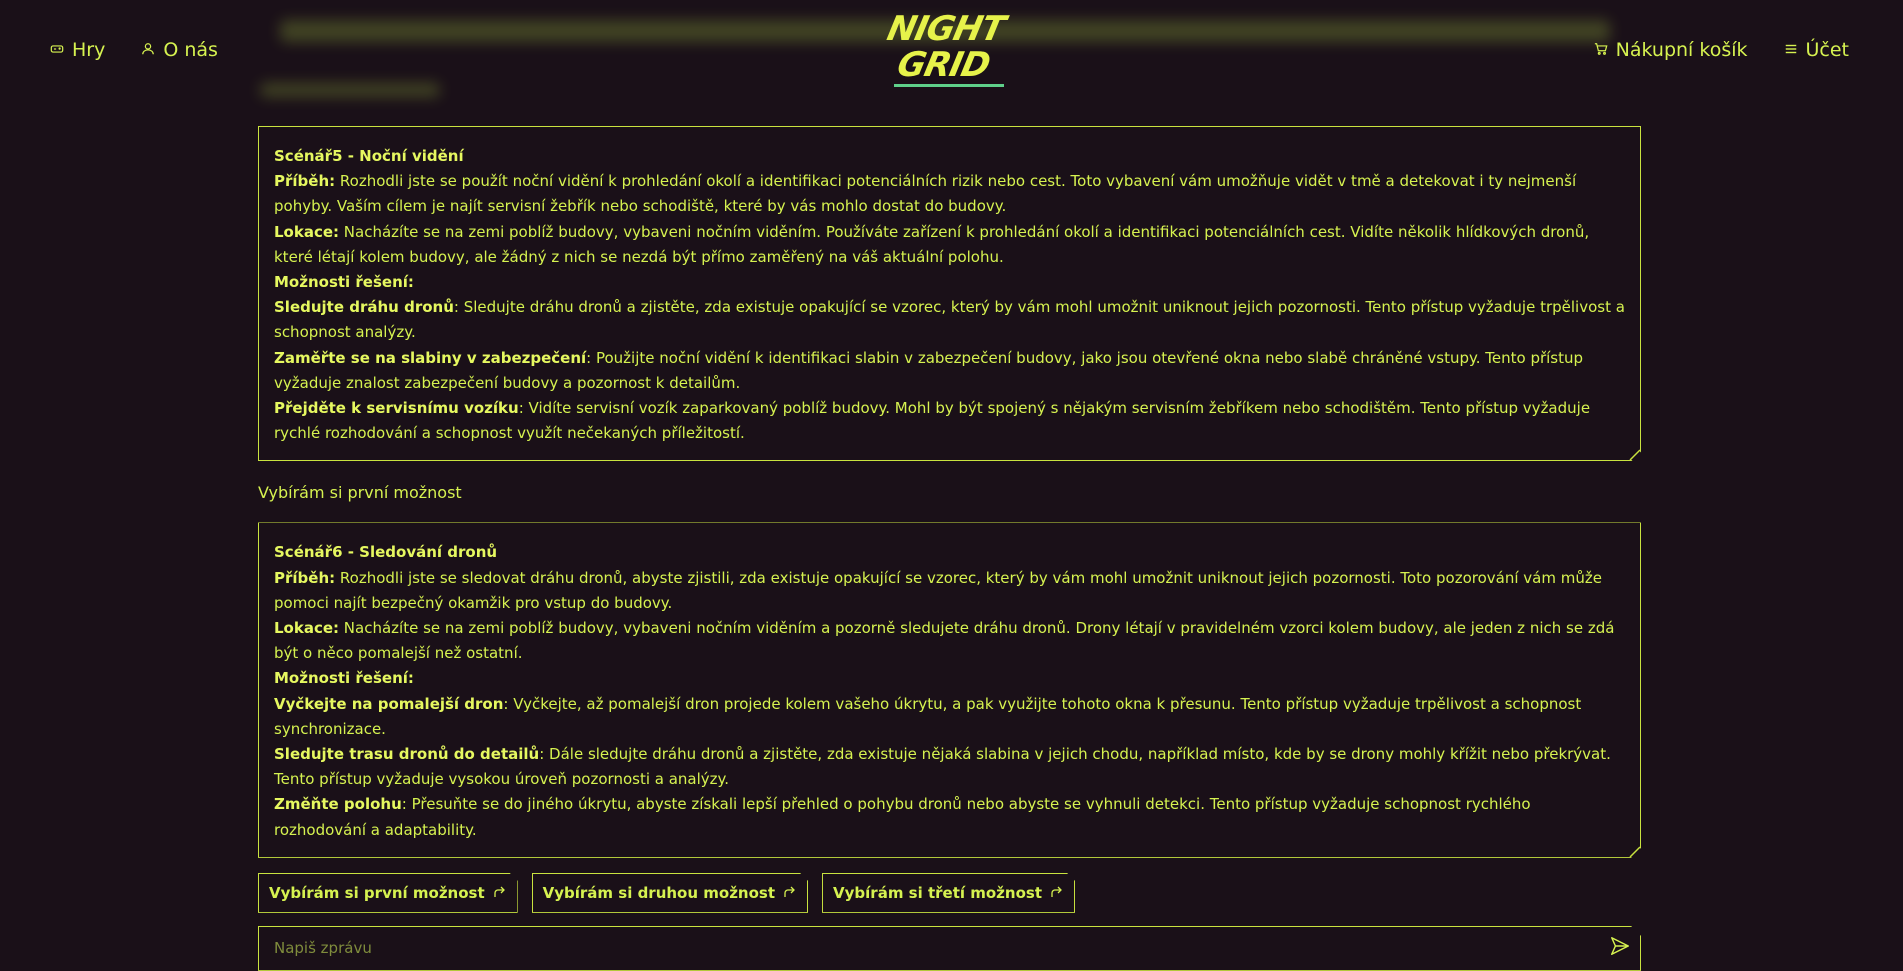  Describe the element at coordinates (134, 50) in the screenshot. I see `nav-left: Hry O nás` at that location.